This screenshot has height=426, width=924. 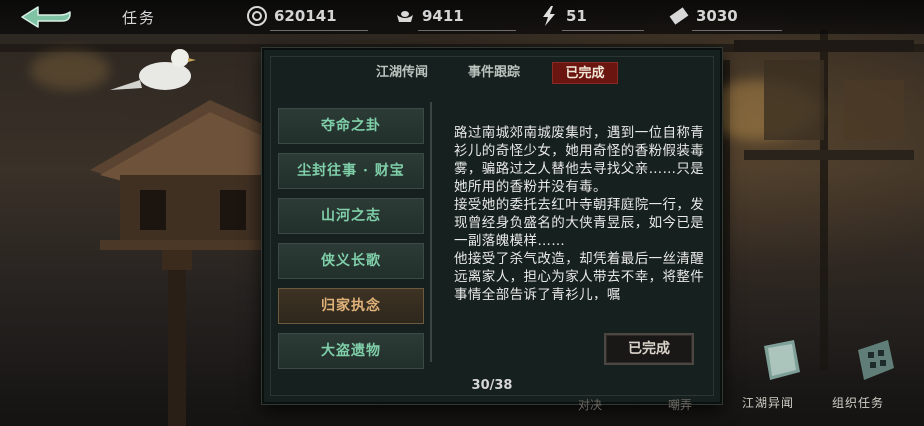 I want to click on coin-counter: 620141, so click(x=307, y=17).